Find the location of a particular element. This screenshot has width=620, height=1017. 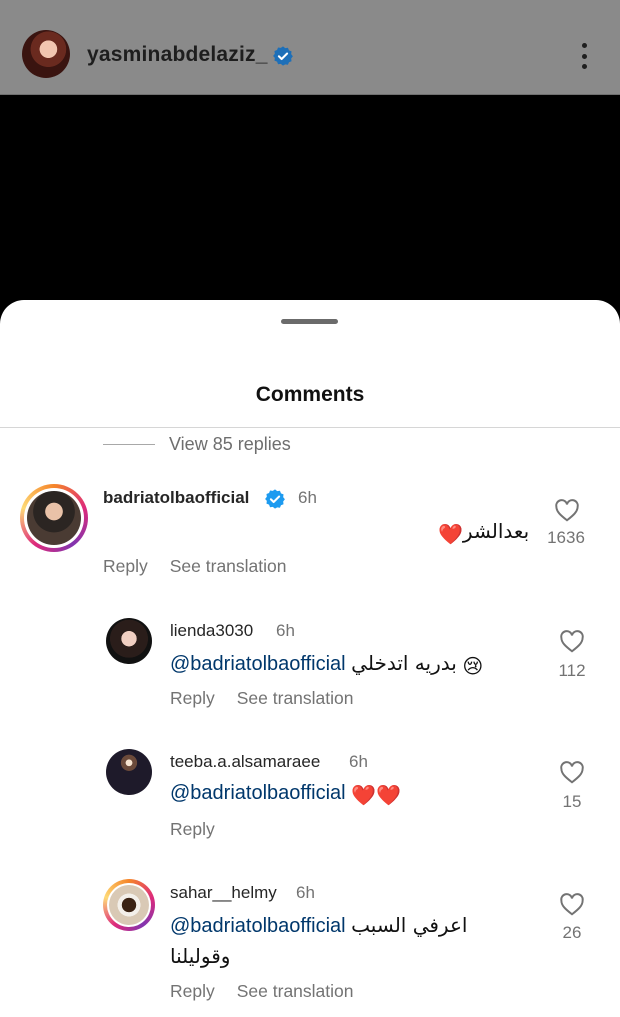

view-replies-label: View 85 replies is located at coordinates (230, 443).